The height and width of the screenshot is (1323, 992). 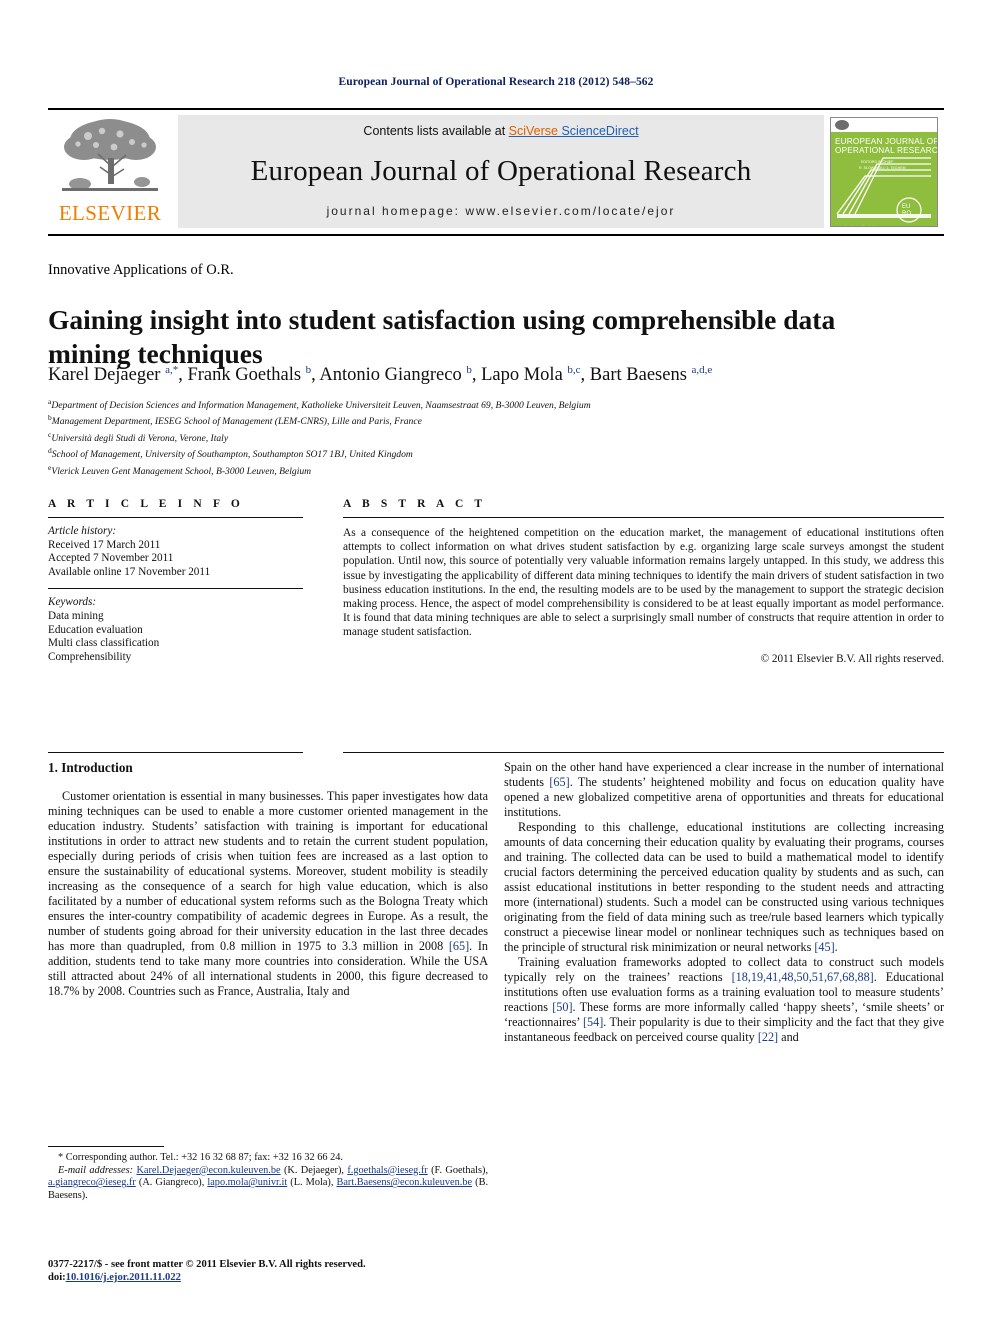 I want to click on abstract-heading: A B S T R A C T, so click(x=415, y=504).